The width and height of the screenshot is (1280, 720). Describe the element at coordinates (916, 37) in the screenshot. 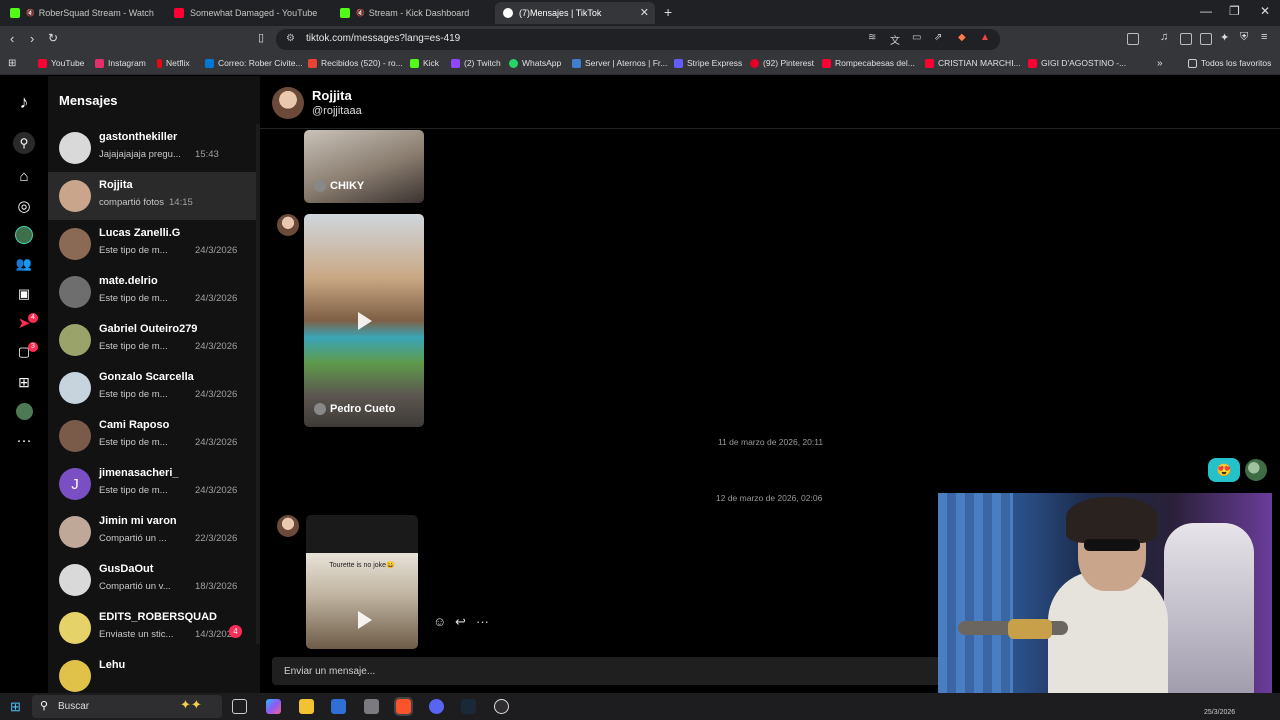

I see `cast-icon: ▭` at that location.